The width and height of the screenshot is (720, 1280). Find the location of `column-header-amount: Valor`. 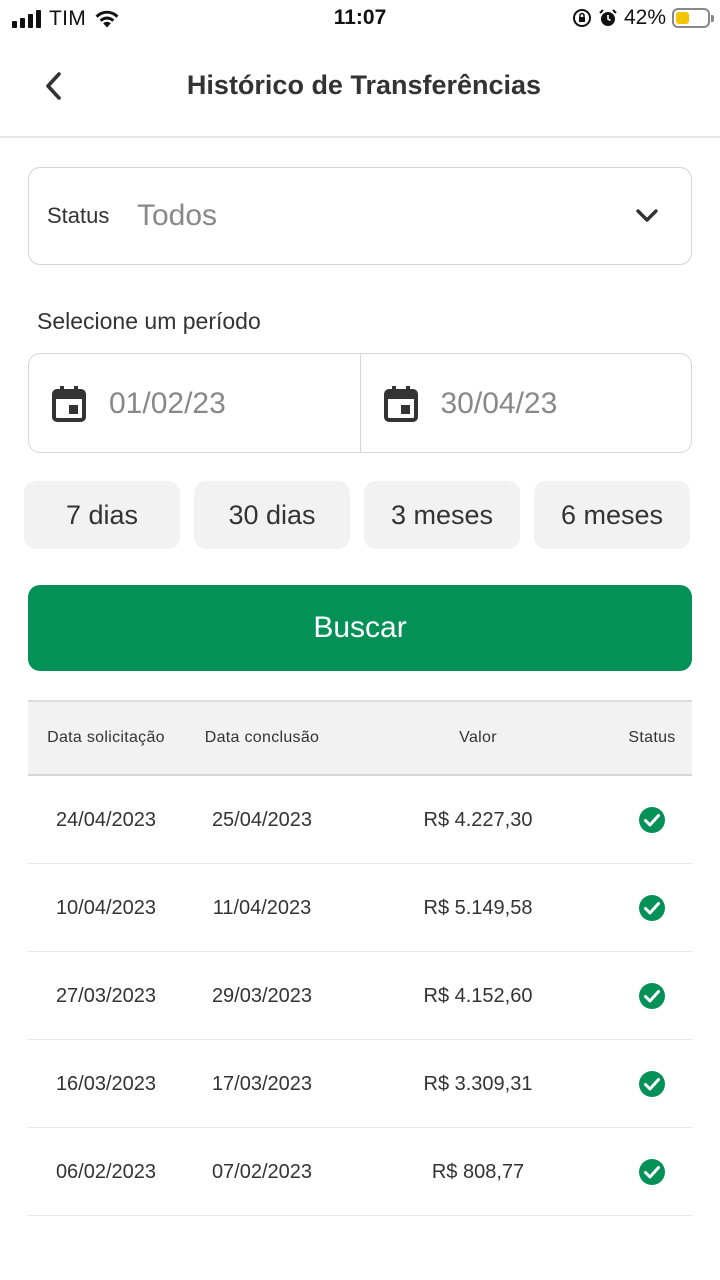

column-header-amount: Valor is located at coordinates (478, 737).